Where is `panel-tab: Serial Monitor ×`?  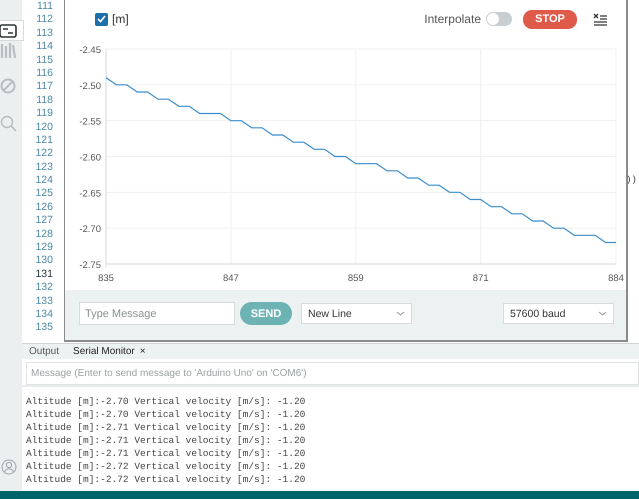 panel-tab: Serial Monitor × is located at coordinates (109, 351).